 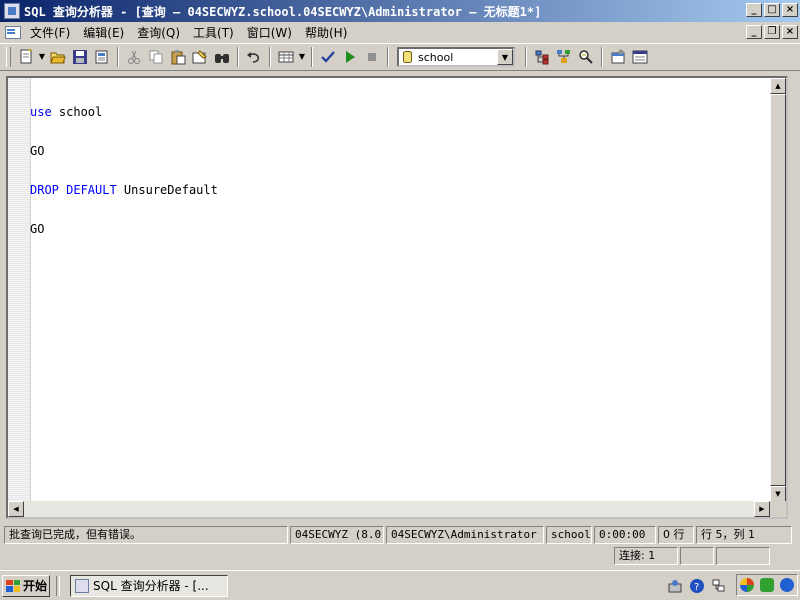 I want to click on save-icon, so click(x=80, y=57).